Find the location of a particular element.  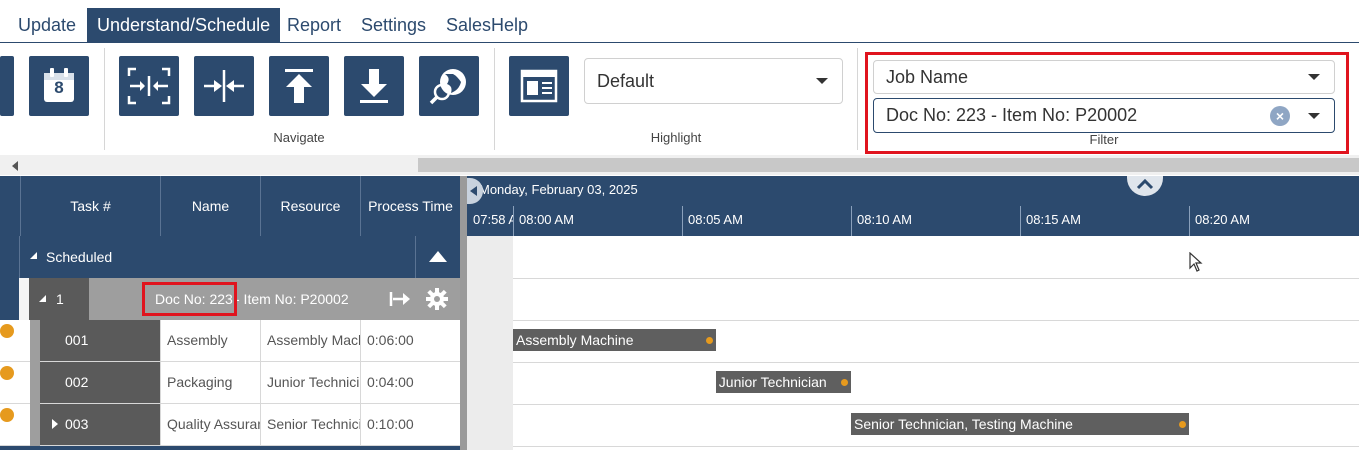

expand-triangle-icon is located at coordinates (55, 424).